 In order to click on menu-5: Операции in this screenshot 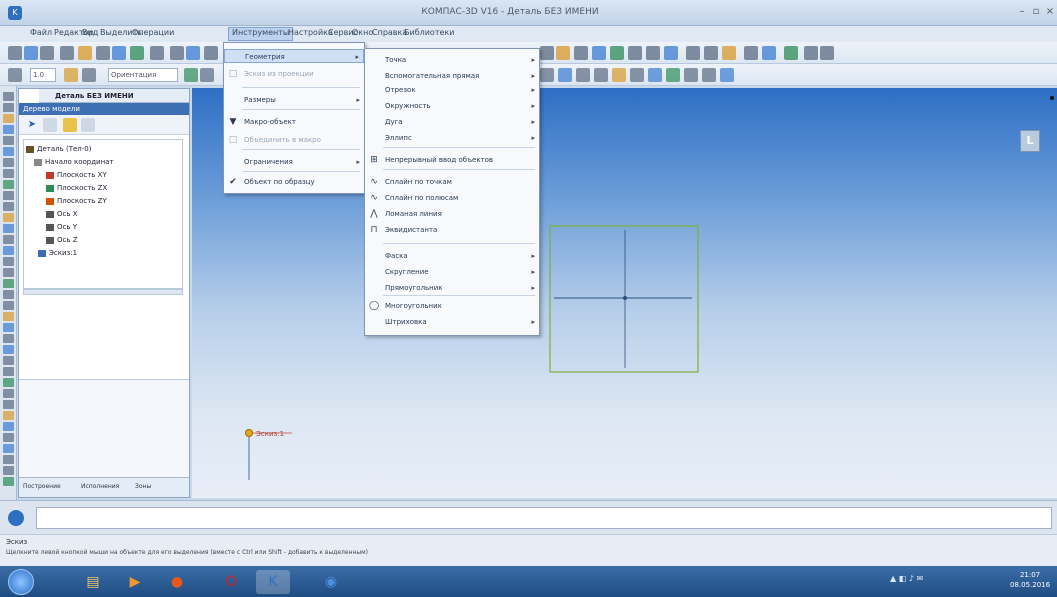, I will do `click(153, 34)`.